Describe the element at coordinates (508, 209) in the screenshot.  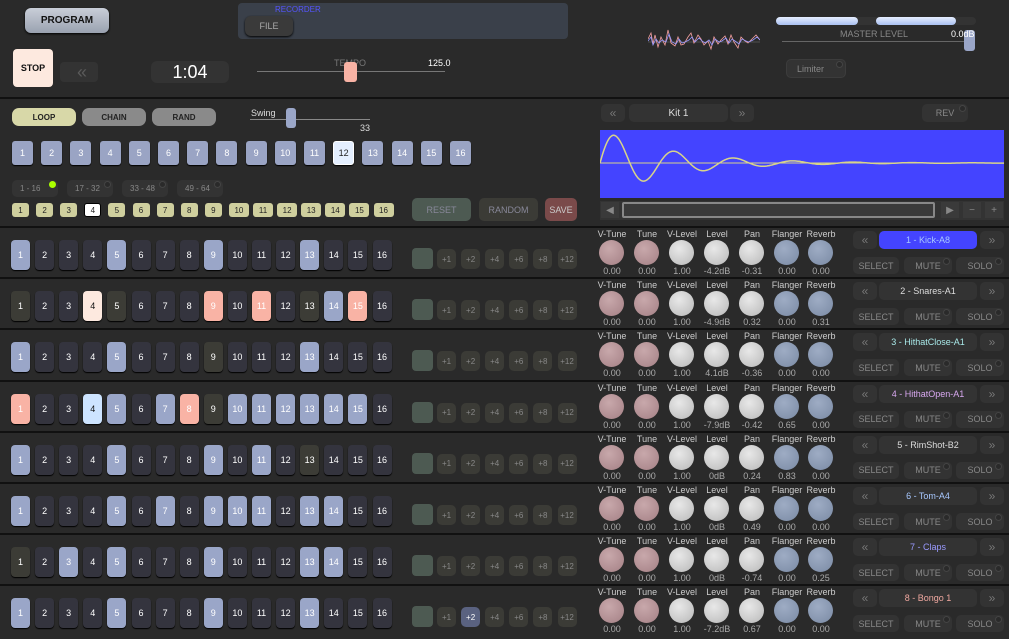
I see `random-button: RANDOM` at that location.